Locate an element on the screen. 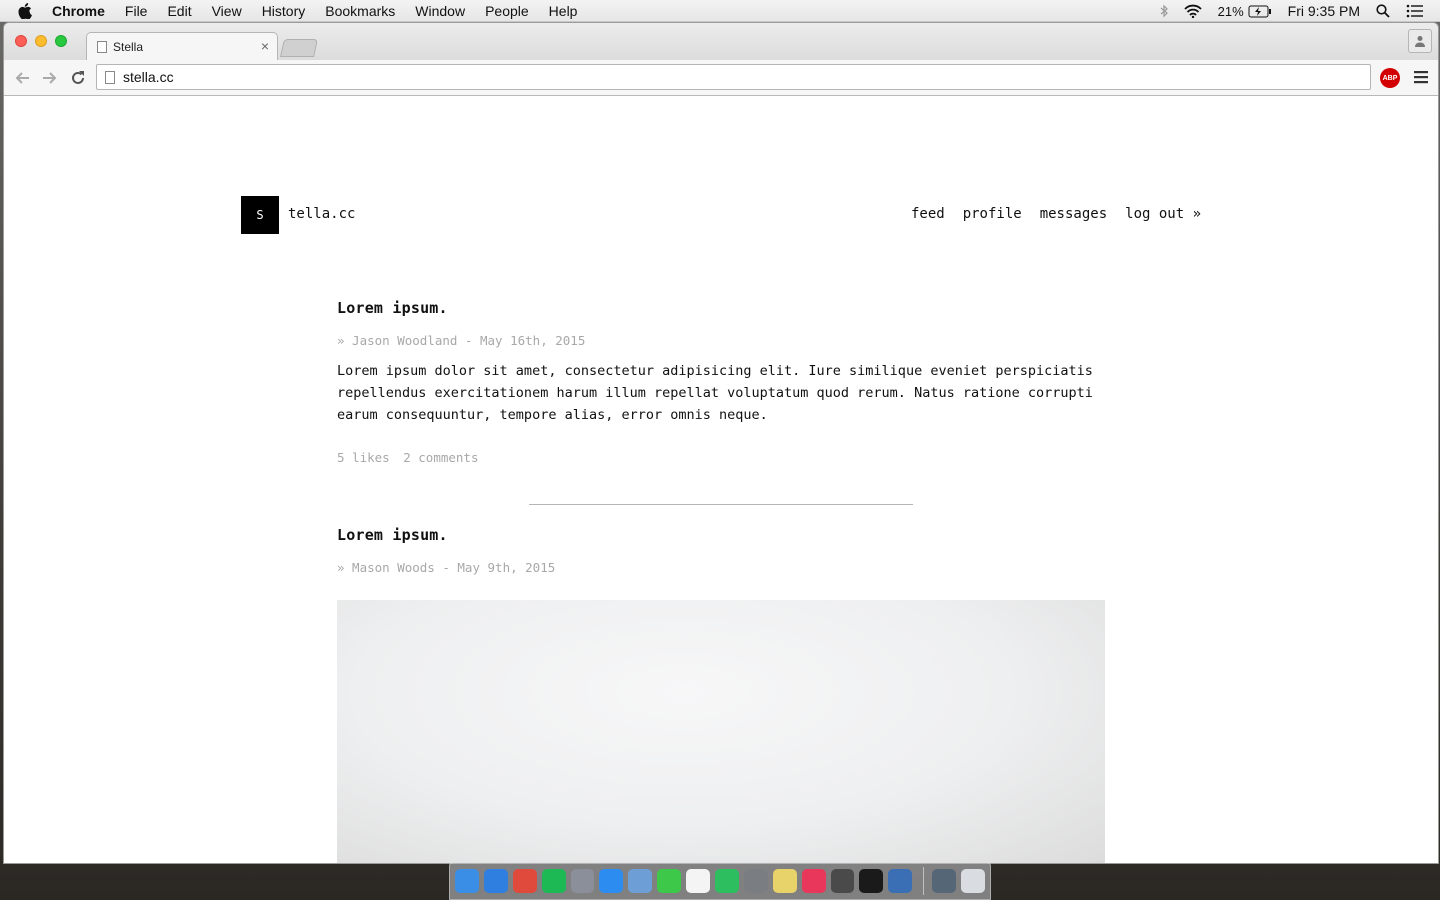 The image size is (1440, 900). dock is located at coordinates (720, 881).